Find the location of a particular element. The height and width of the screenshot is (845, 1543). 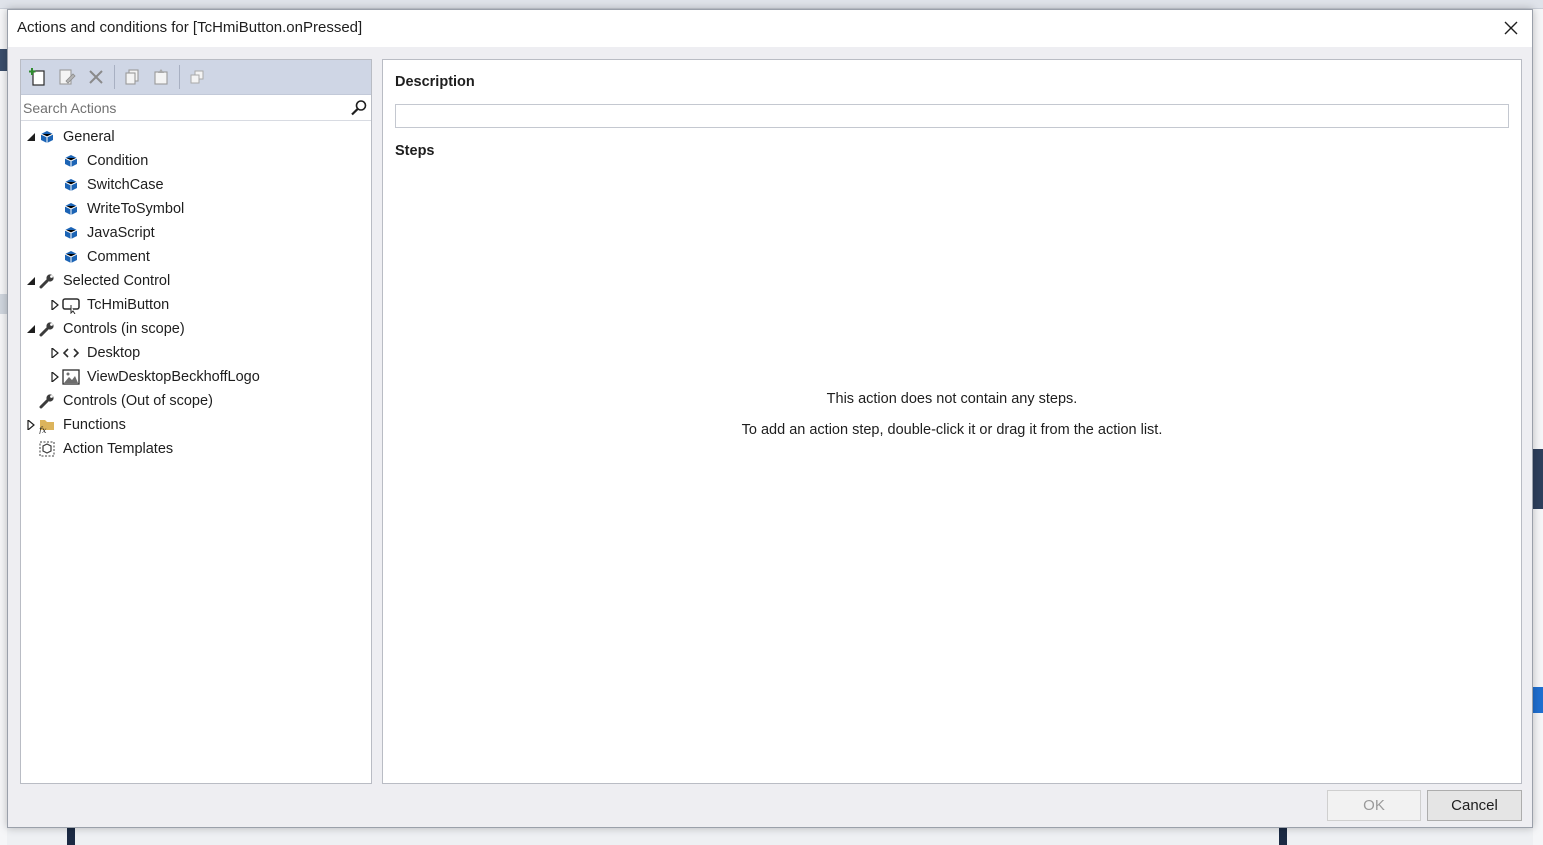

edit-icon is located at coordinates (67, 77).